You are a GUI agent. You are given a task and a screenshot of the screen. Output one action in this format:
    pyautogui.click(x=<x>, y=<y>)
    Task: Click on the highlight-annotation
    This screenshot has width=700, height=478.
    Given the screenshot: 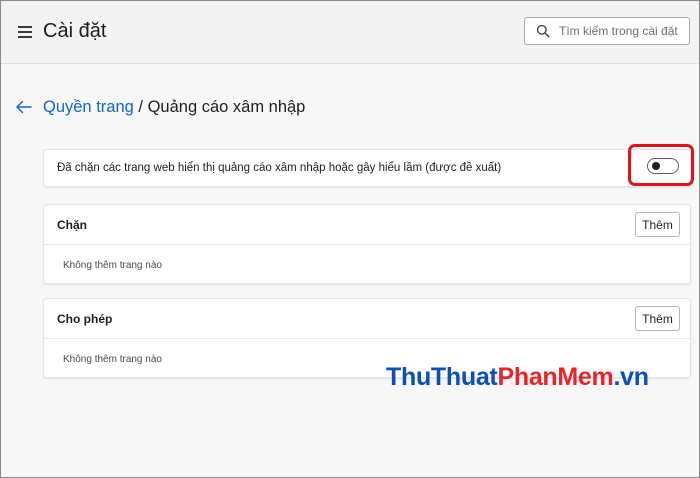 What is the action you would take?
    pyautogui.click(x=661, y=165)
    